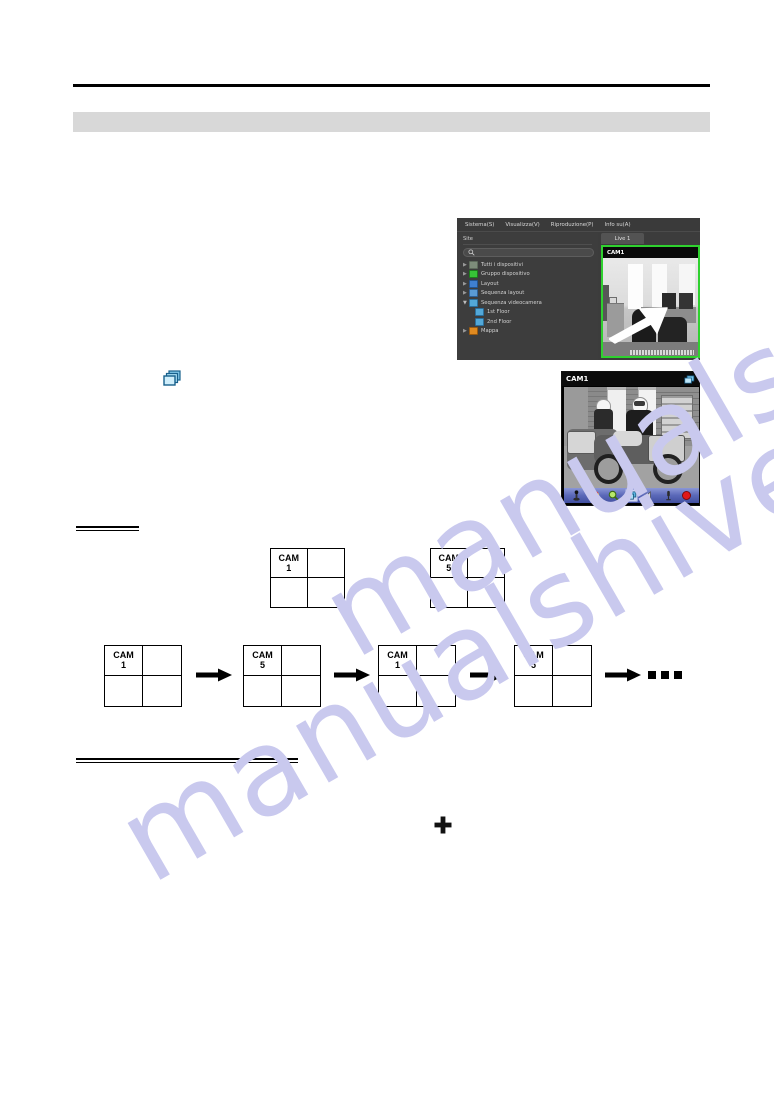  What do you see at coordinates (572, 225) in the screenshot?
I see `menu-item-riproduzione: Riproduzione(P)` at bounding box center [572, 225].